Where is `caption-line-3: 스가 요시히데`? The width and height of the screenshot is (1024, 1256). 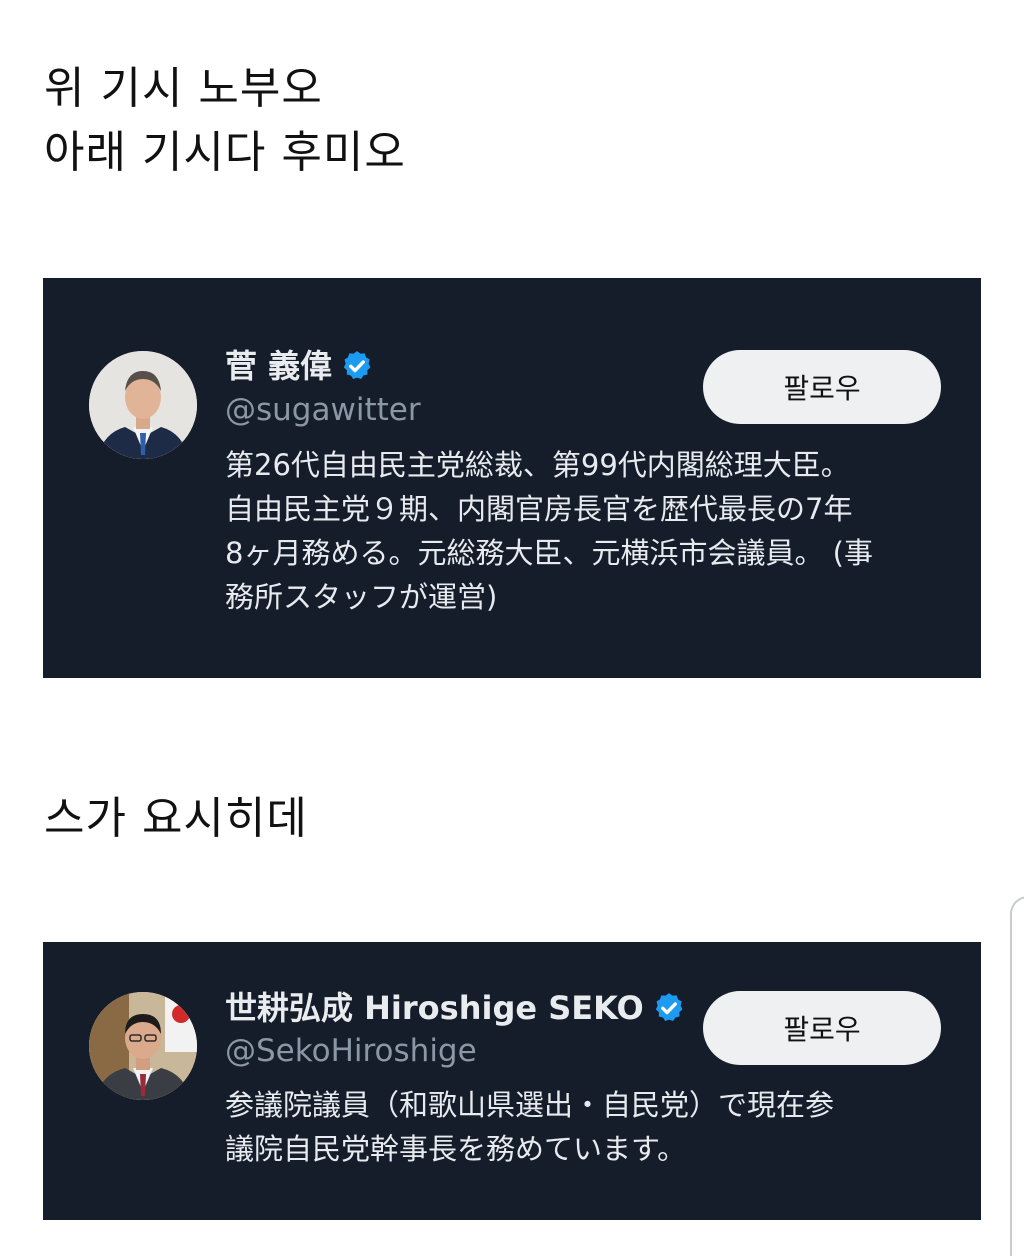
caption-line-3: 스가 요시히데 is located at coordinates (176, 818).